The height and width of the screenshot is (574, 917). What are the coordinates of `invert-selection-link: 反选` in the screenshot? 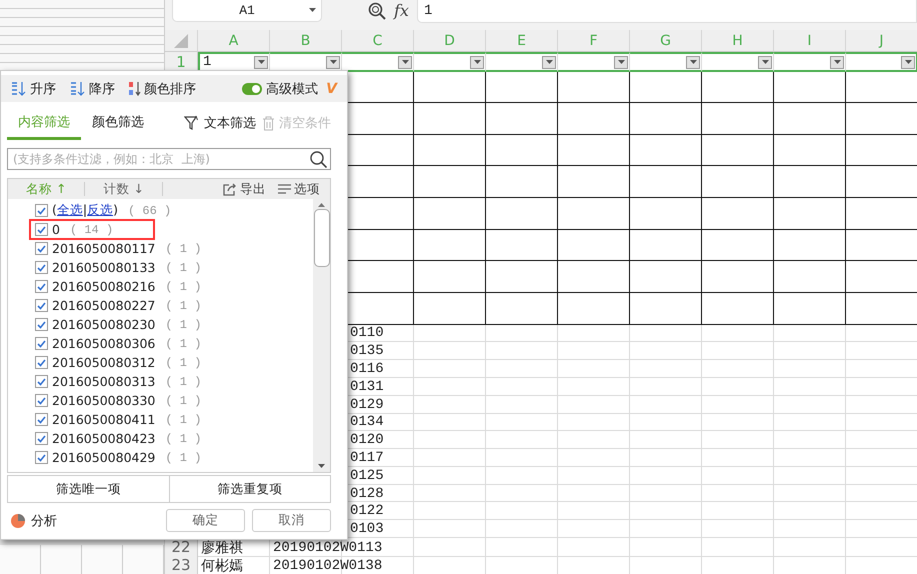 It's located at (100, 209).